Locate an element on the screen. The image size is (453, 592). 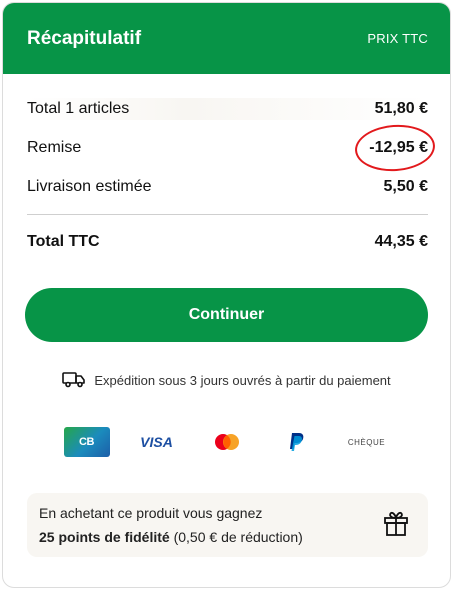
cheque-logo-text: CHÈQUE is located at coordinates (366, 442).